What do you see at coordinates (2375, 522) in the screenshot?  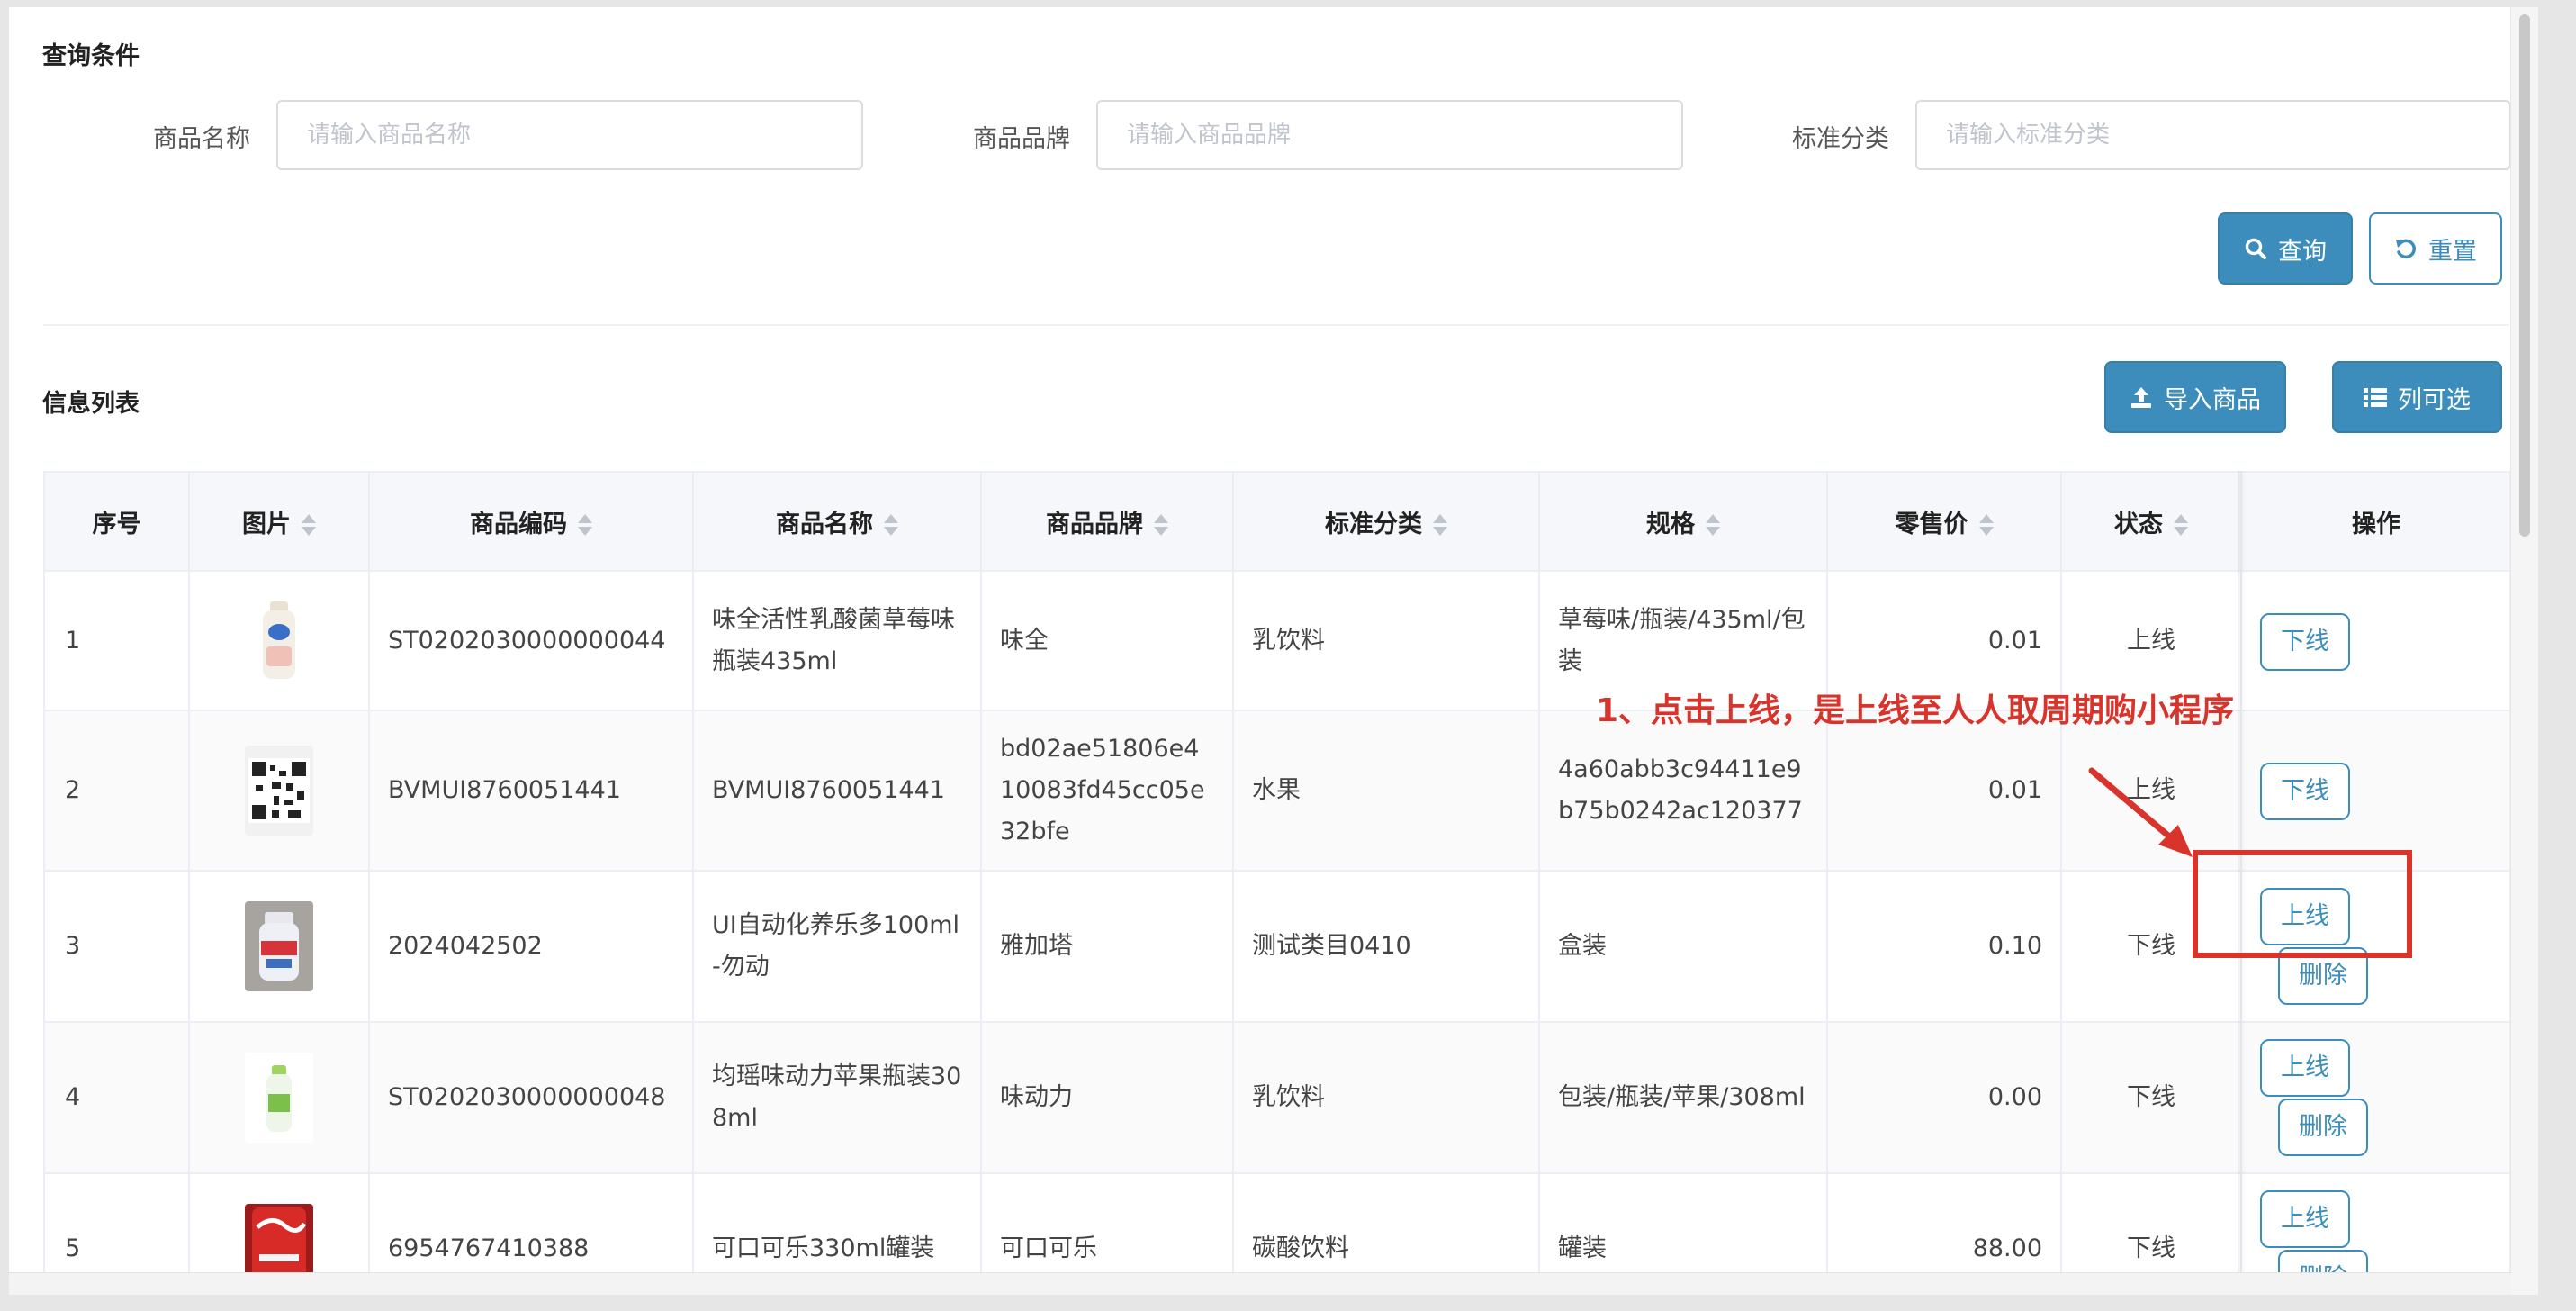 I see `header-actions: 操作` at bounding box center [2375, 522].